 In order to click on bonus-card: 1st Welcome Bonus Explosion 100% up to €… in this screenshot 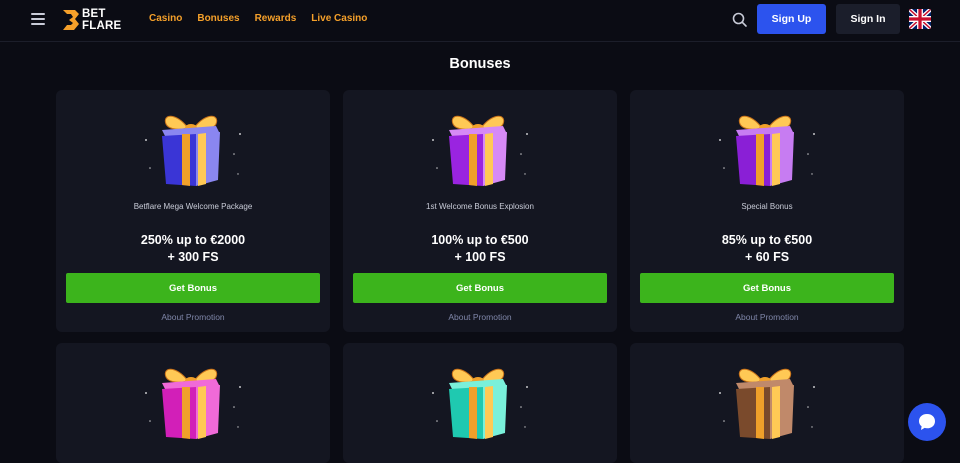, I will do `click(480, 211)`.